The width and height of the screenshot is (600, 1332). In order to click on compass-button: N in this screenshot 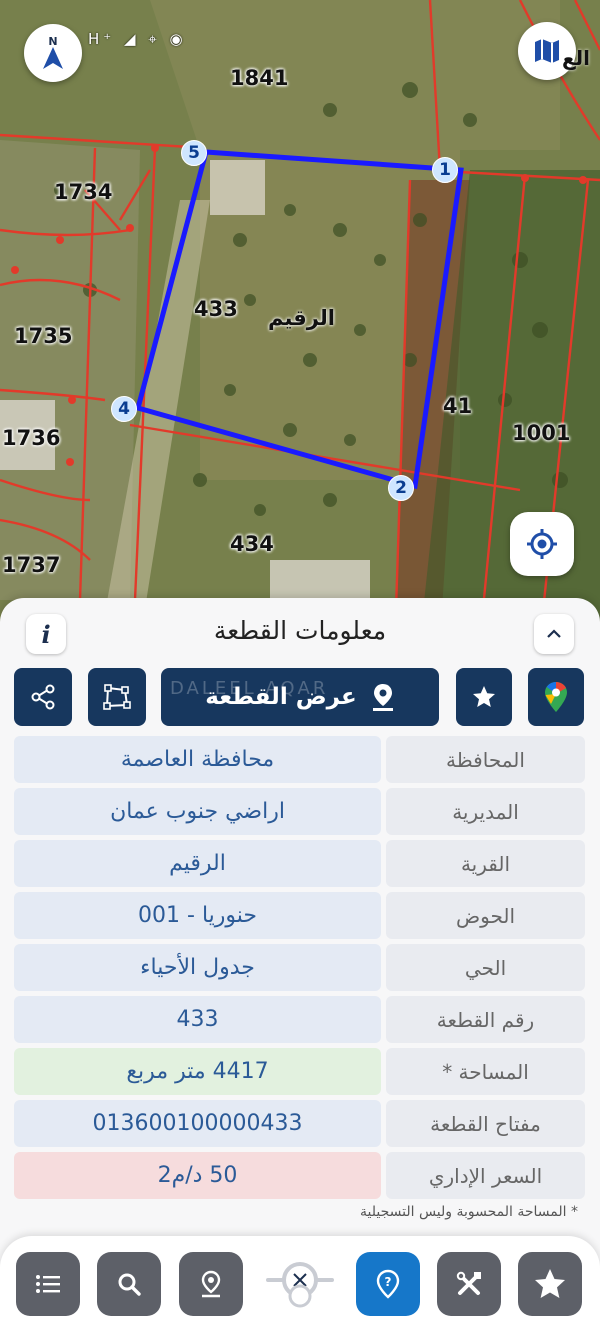, I will do `click(53, 53)`.